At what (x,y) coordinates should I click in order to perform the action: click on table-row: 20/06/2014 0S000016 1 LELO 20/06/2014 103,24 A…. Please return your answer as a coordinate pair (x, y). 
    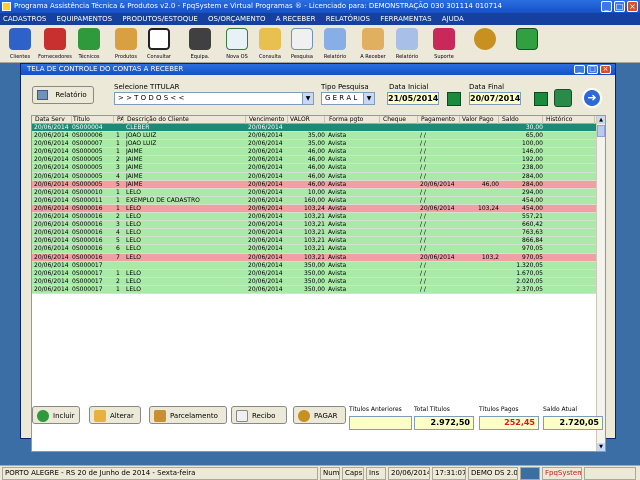
    Looking at the image, I should click on (315, 209).